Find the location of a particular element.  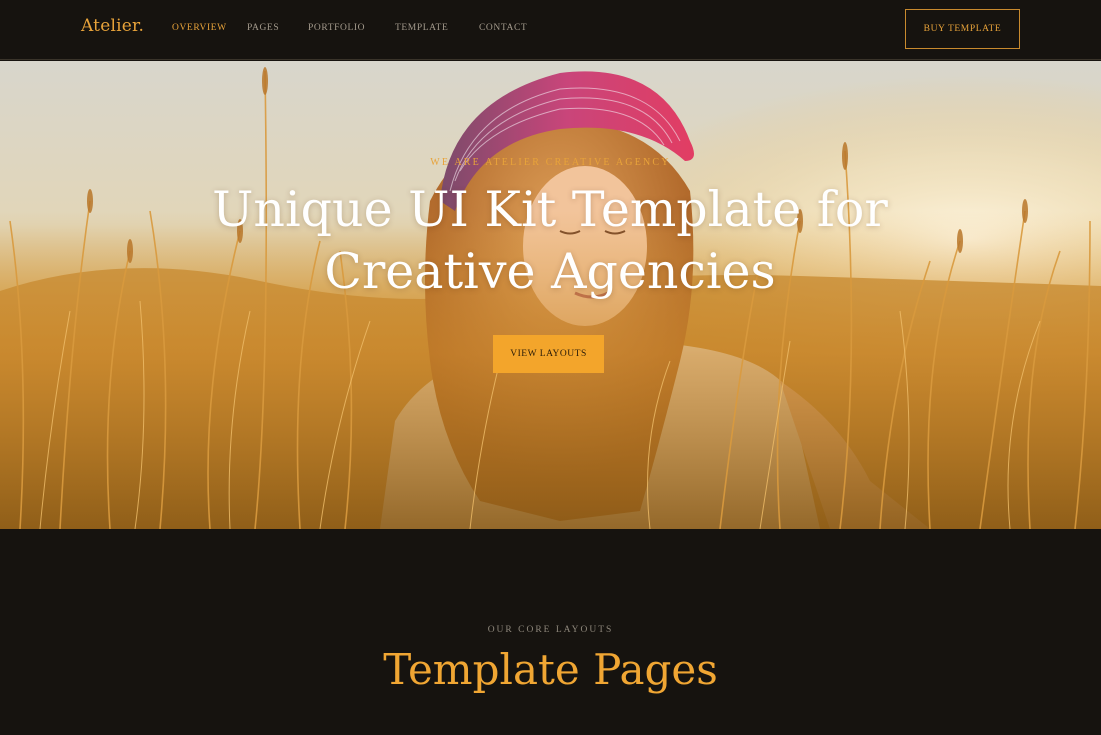

nav-item-contact: CONTACT is located at coordinates (503, 28).